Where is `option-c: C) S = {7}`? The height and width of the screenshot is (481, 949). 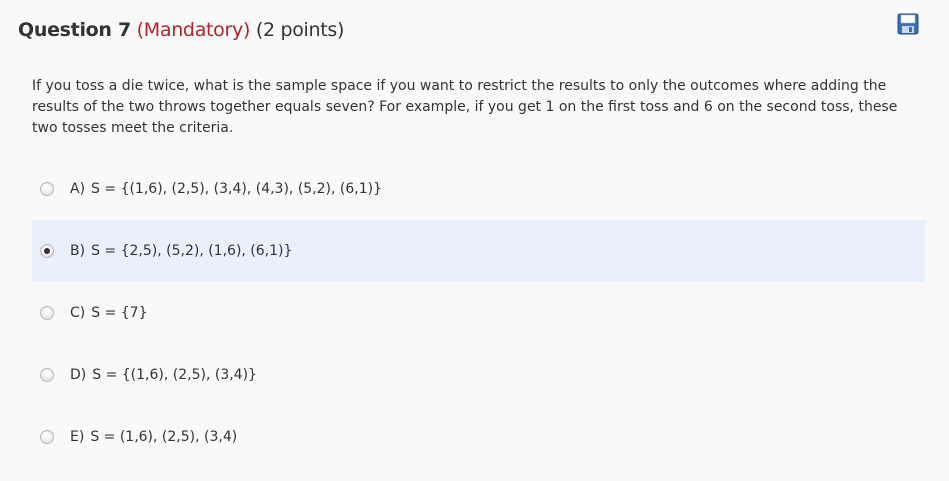
option-c: C) S = {7} is located at coordinates (478, 313).